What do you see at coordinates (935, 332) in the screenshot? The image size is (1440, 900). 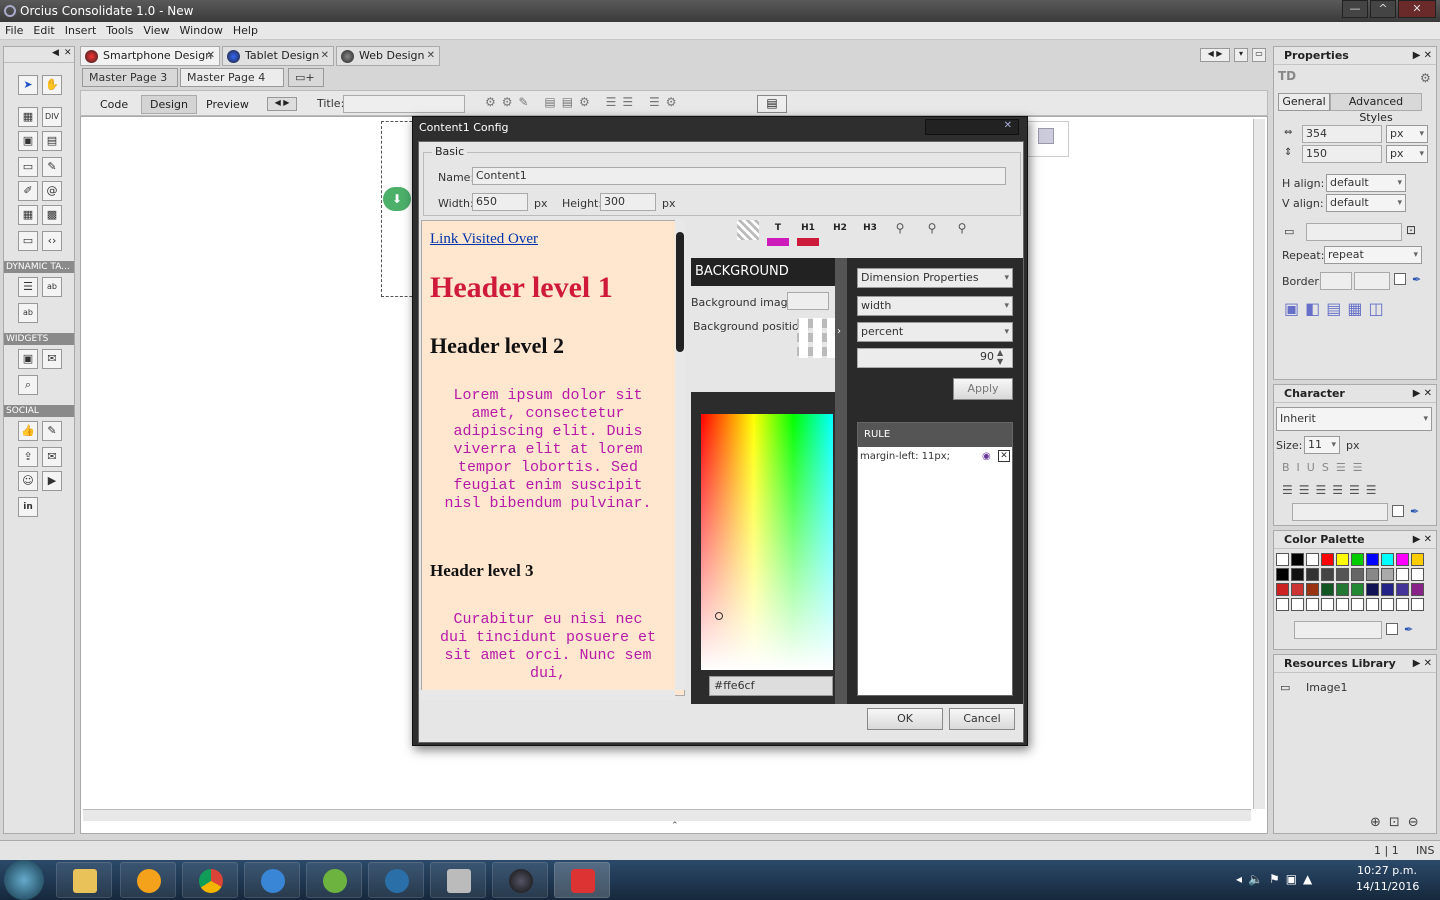 I see `unit-select: percent` at bounding box center [935, 332].